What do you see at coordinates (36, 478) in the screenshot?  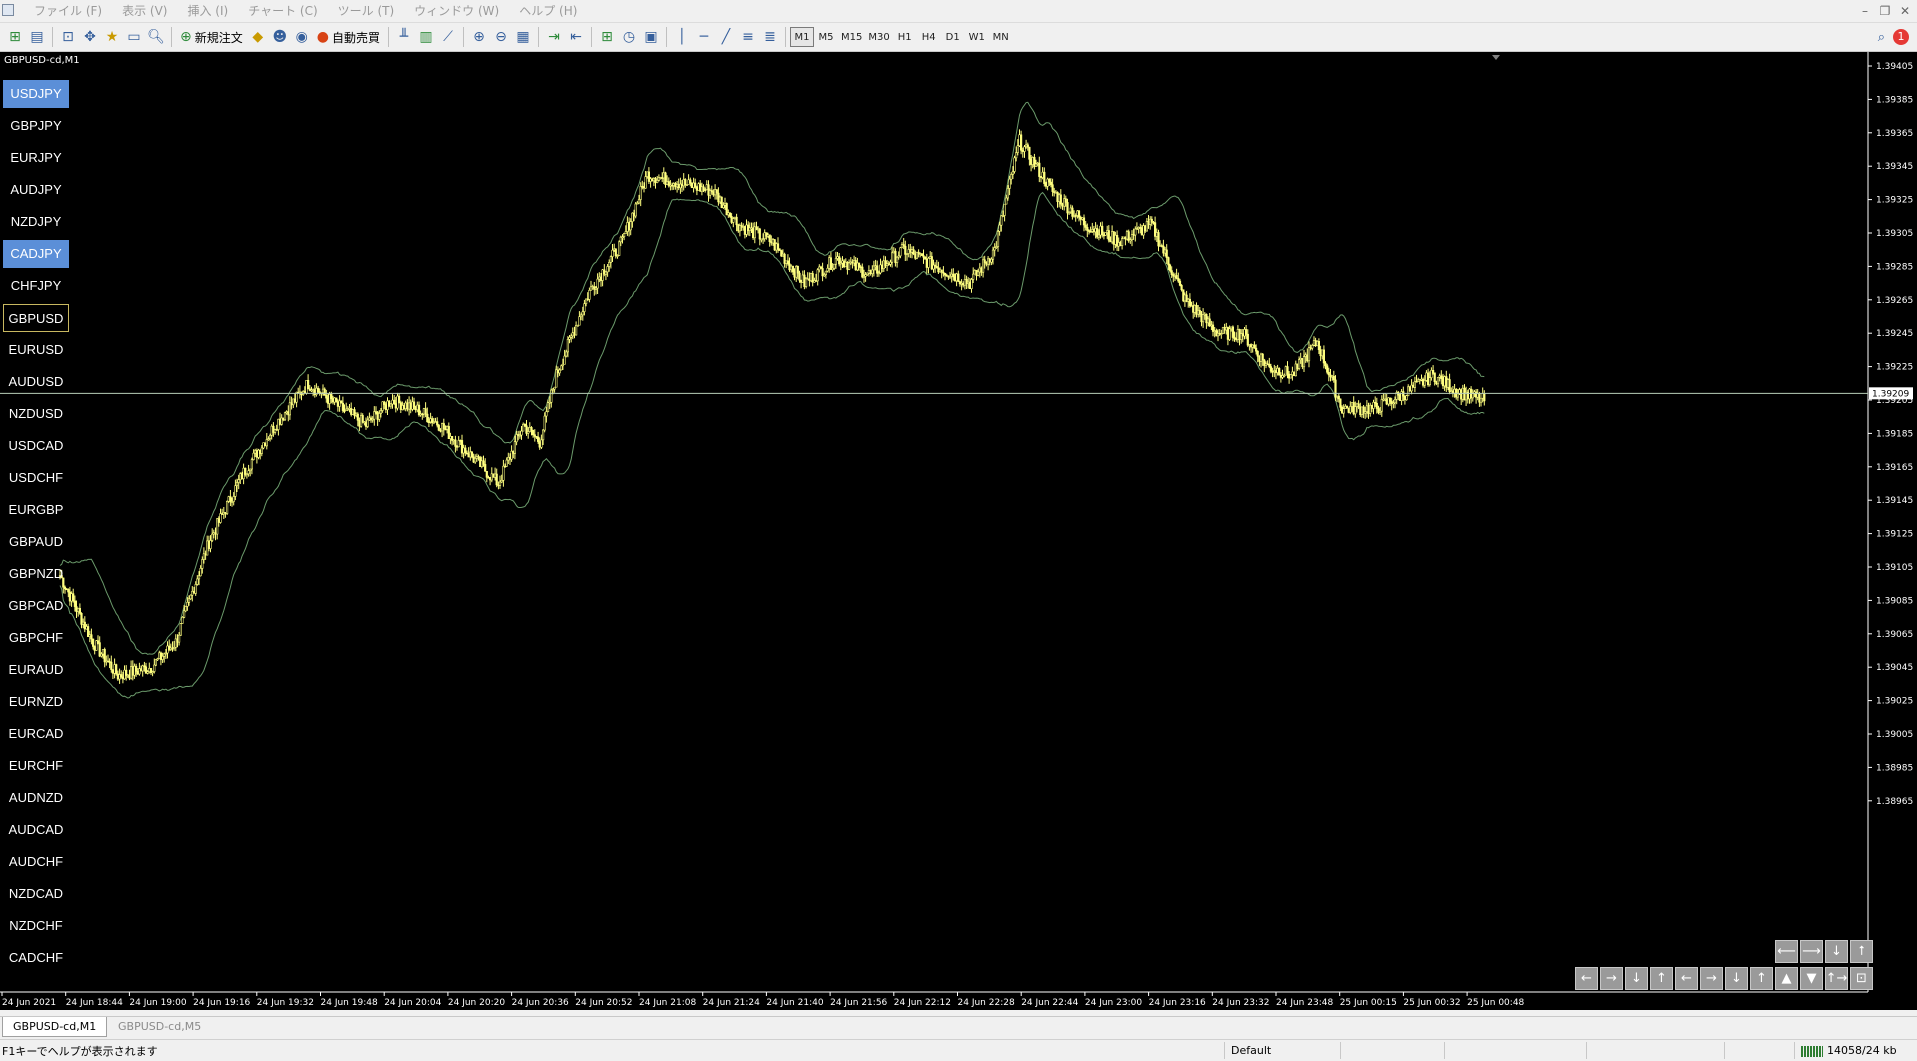 I see `symbol-button-usdchf: USDCHF` at bounding box center [36, 478].